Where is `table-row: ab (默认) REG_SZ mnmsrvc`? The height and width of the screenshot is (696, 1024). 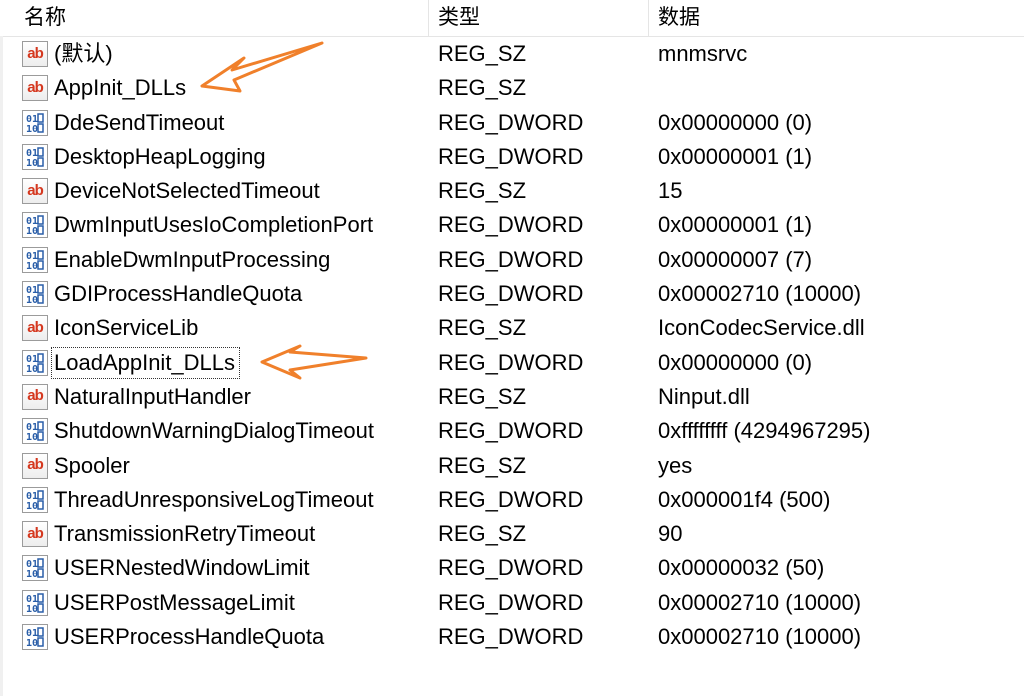 table-row: ab (默认) REG_SZ mnmsrvc is located at coordinates (512, 54).